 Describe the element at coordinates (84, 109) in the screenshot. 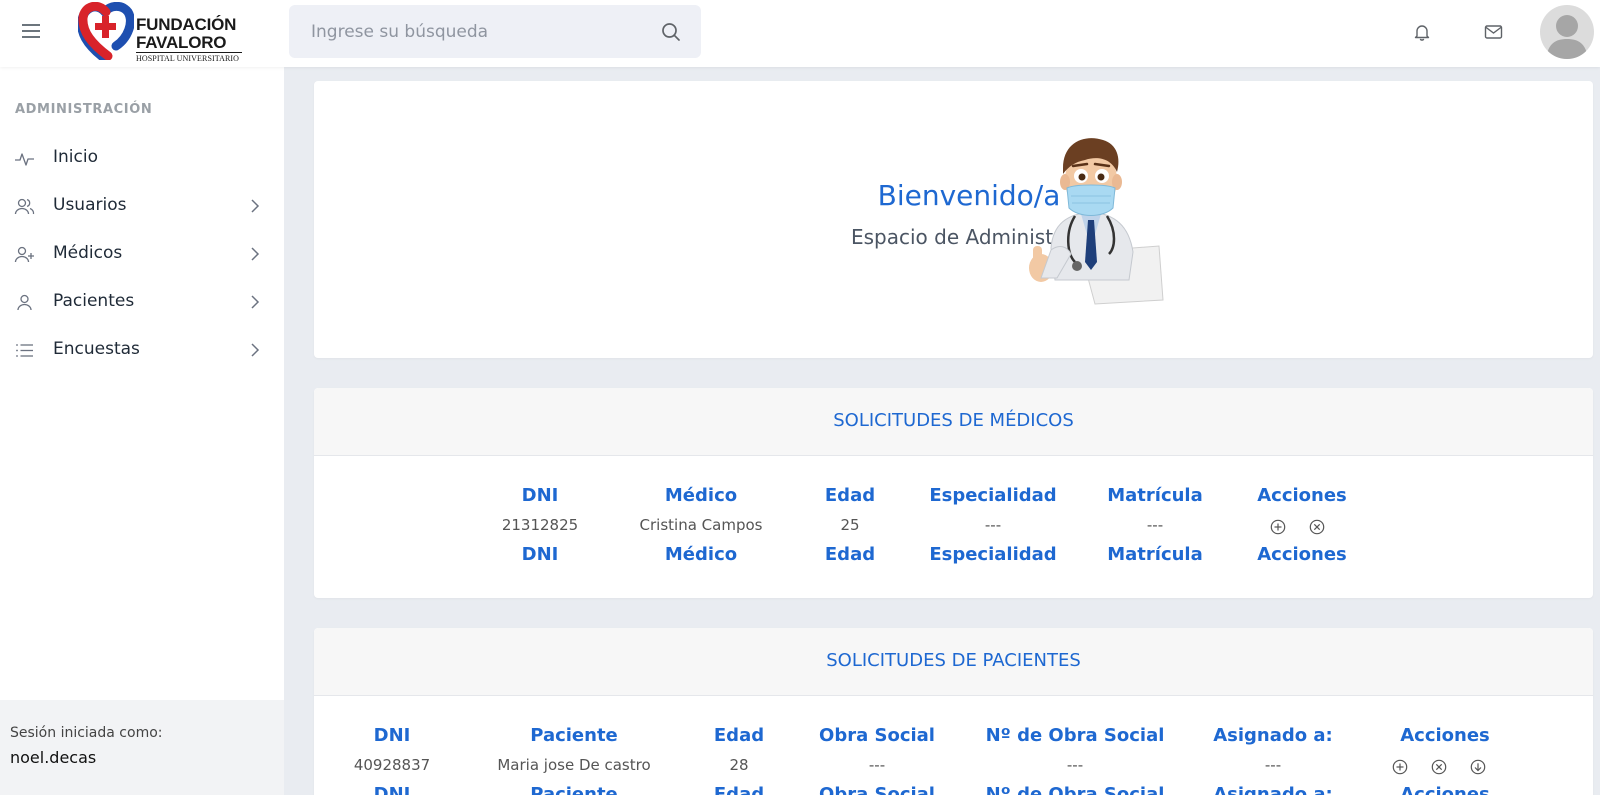

I see `sidebar-heading: ADMINISTRACIÓN` at that location.